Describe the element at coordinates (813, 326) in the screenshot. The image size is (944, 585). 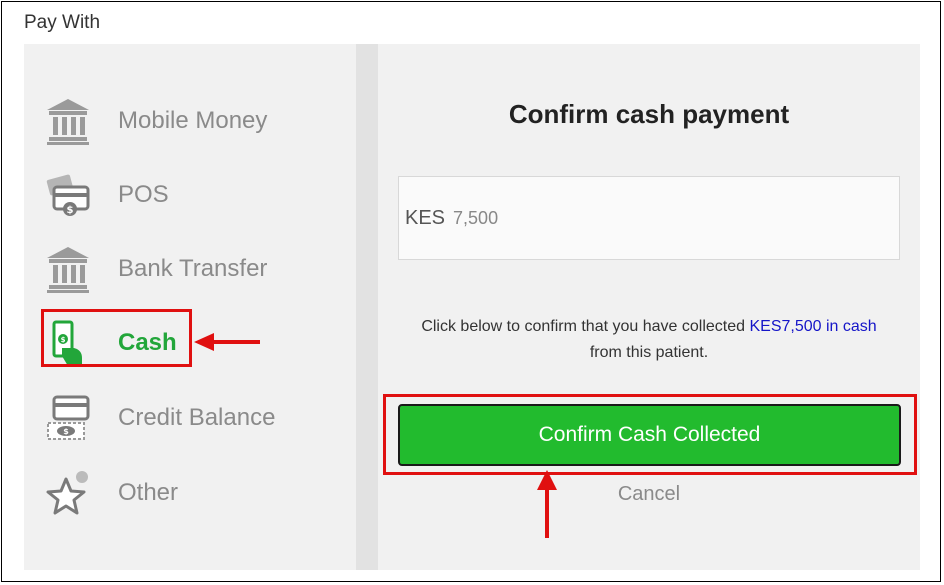
I see `message-highlight: KES7,500 in cash` at that location.